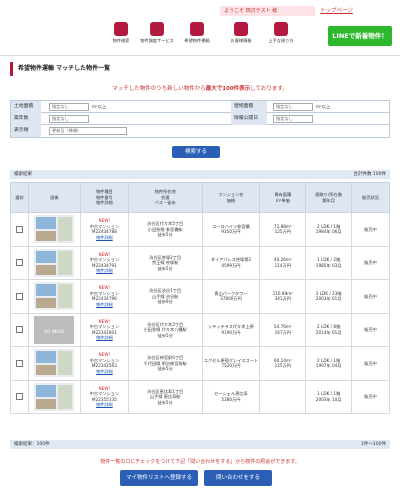 The image size is (400, 499). Describe the element at coordinates (293, 107) in the screenshot. I see `building-area-select: 指定なし` at that location.